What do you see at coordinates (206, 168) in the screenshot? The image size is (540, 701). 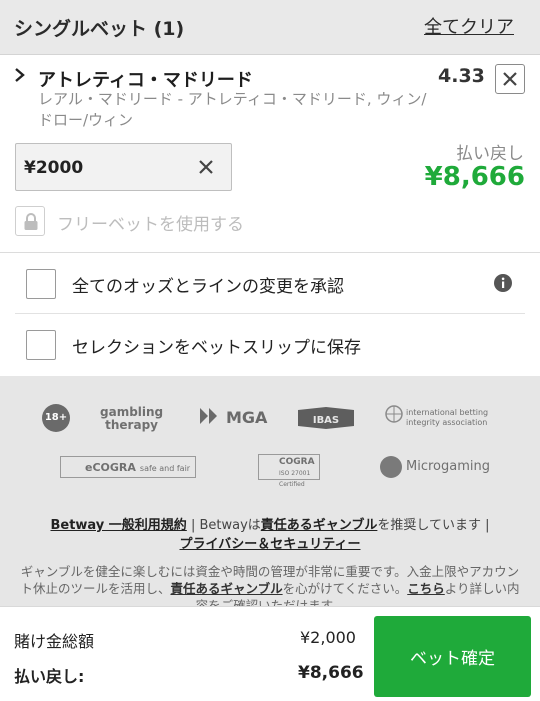 I see `clear-icon` at bounding box center [206, 168].